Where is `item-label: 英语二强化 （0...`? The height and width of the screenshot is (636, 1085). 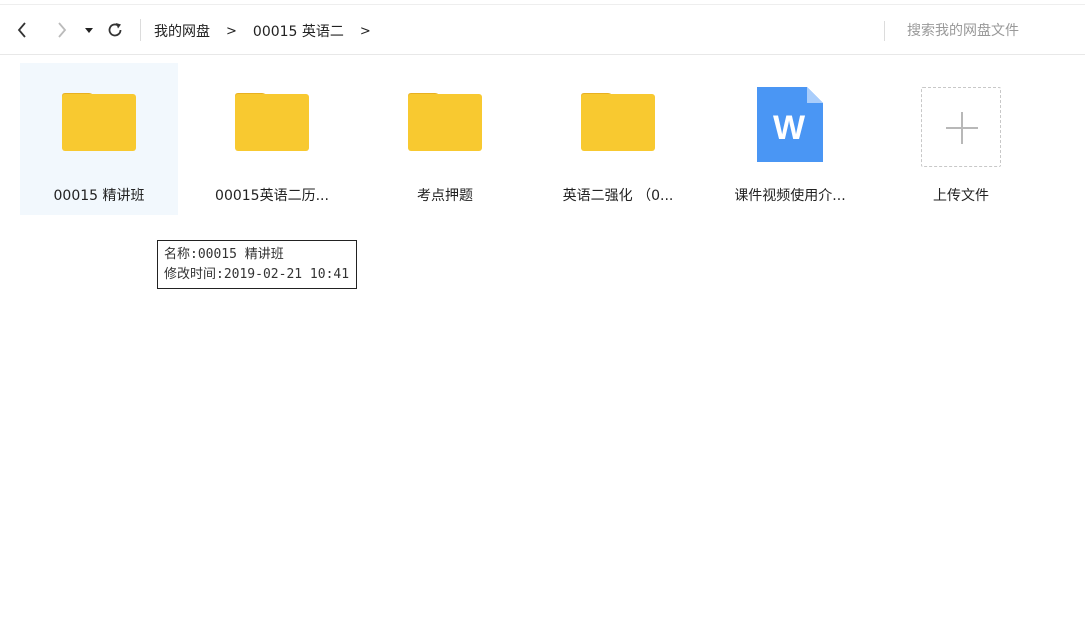
item-label: 英语二强化 （0... is located at coordinates (618, 196).